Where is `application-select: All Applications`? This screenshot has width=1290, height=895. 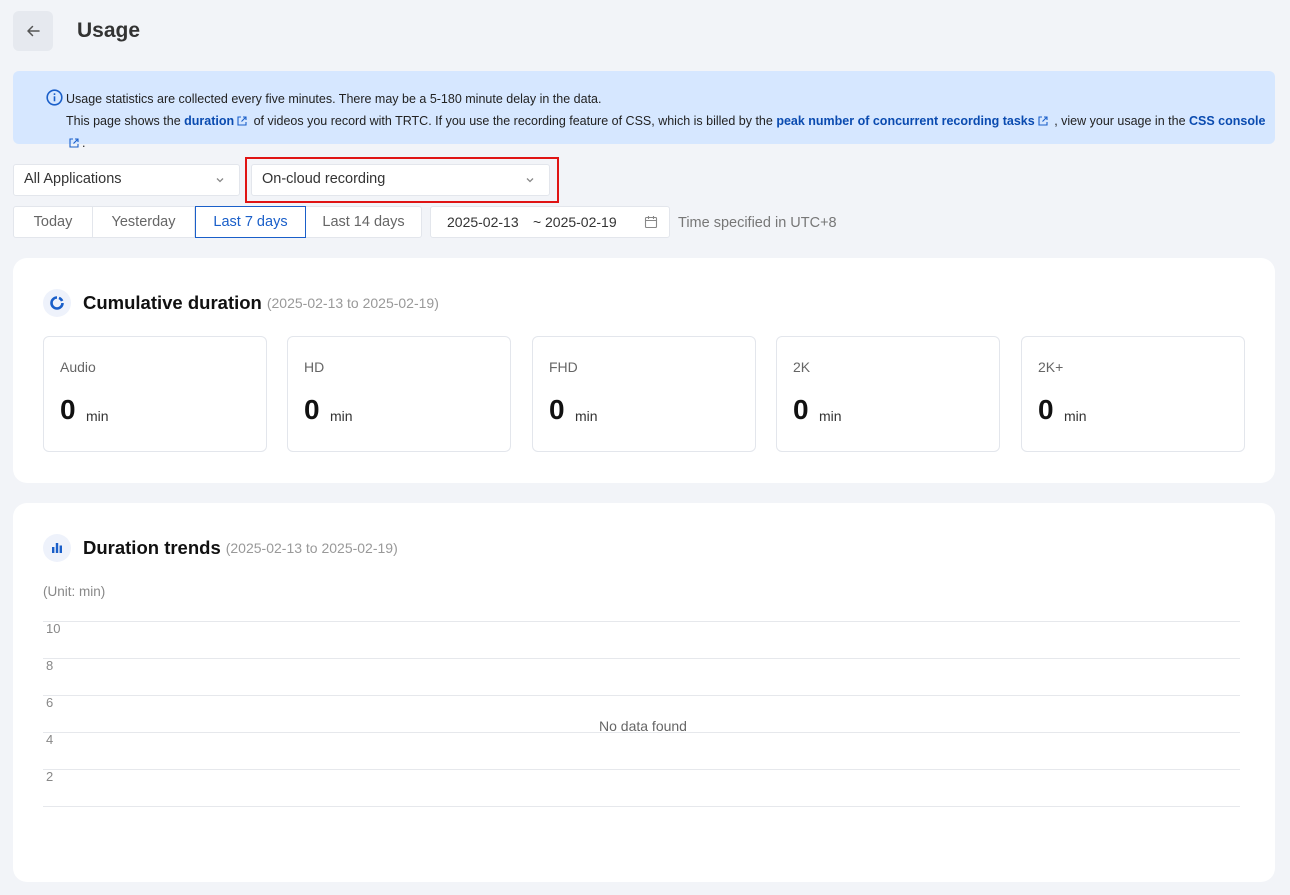 application-select: All Applications is located at coordinates (126, 180).